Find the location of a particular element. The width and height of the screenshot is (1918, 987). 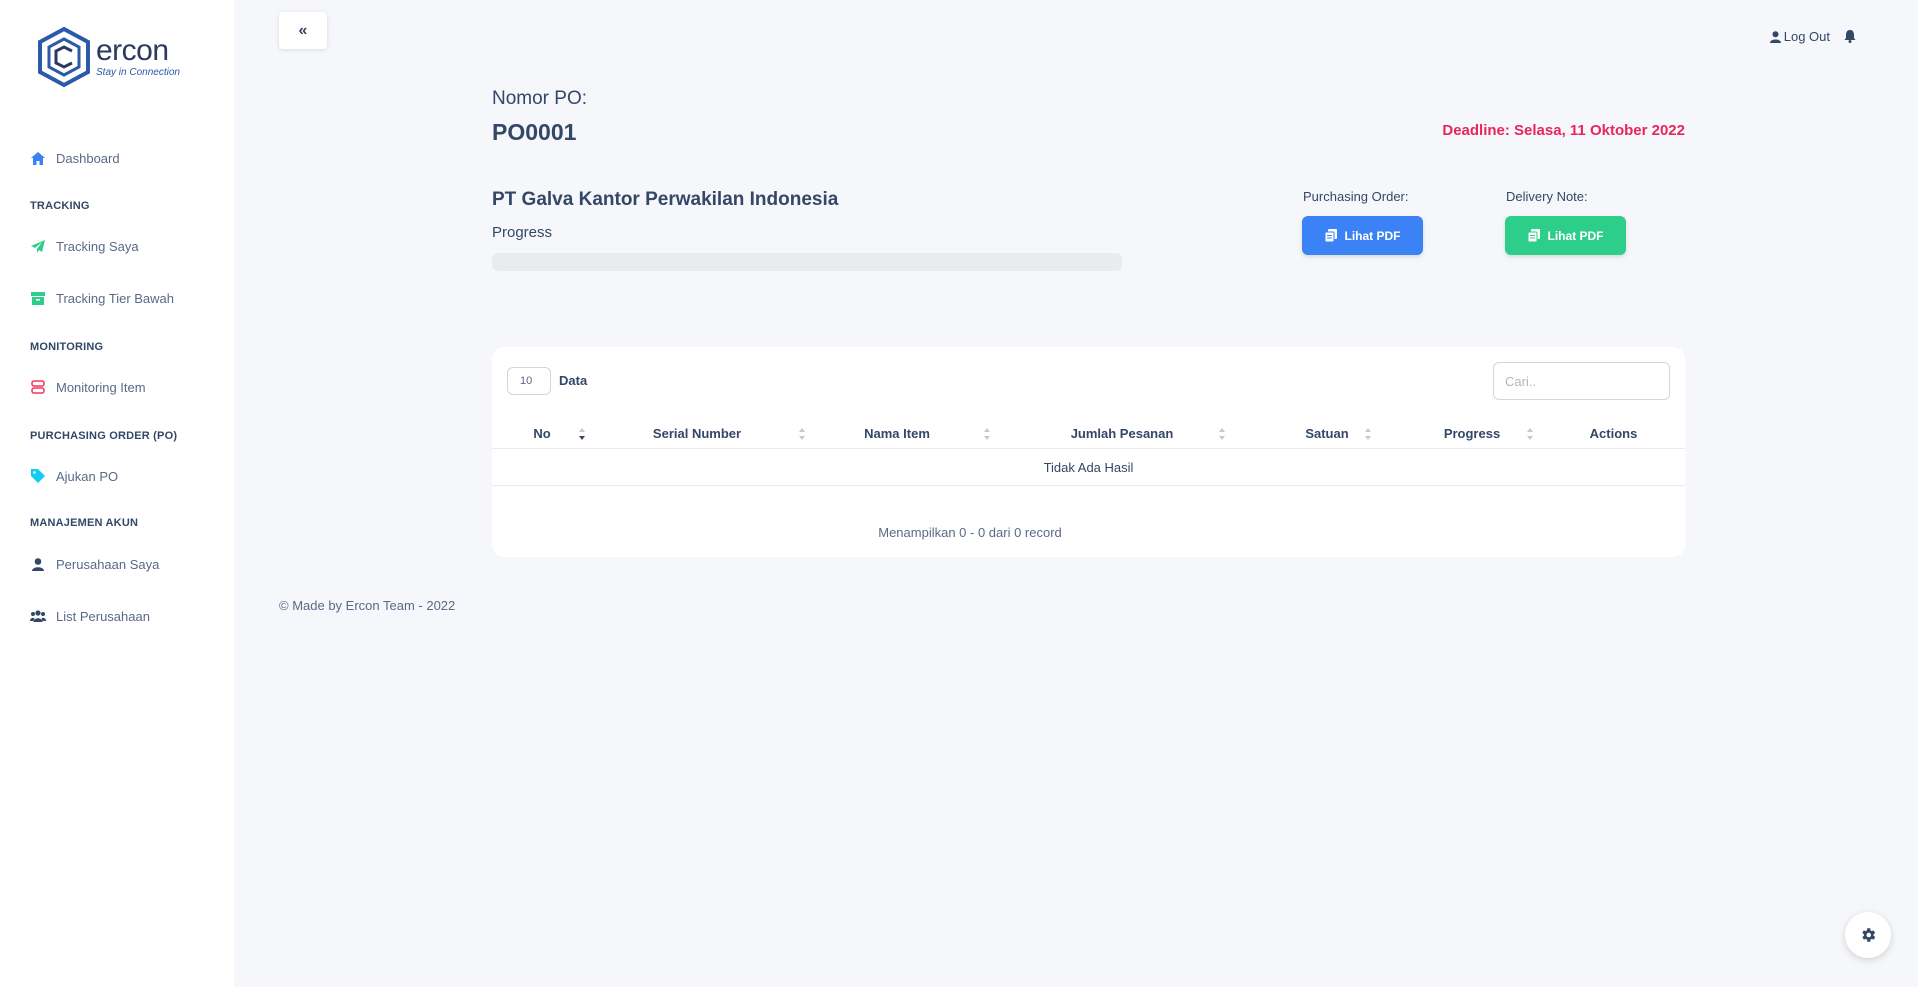

sidebar-item-tracking-tier-bawah: Tracking Tier Bawah is located at coordinates (102, 298).